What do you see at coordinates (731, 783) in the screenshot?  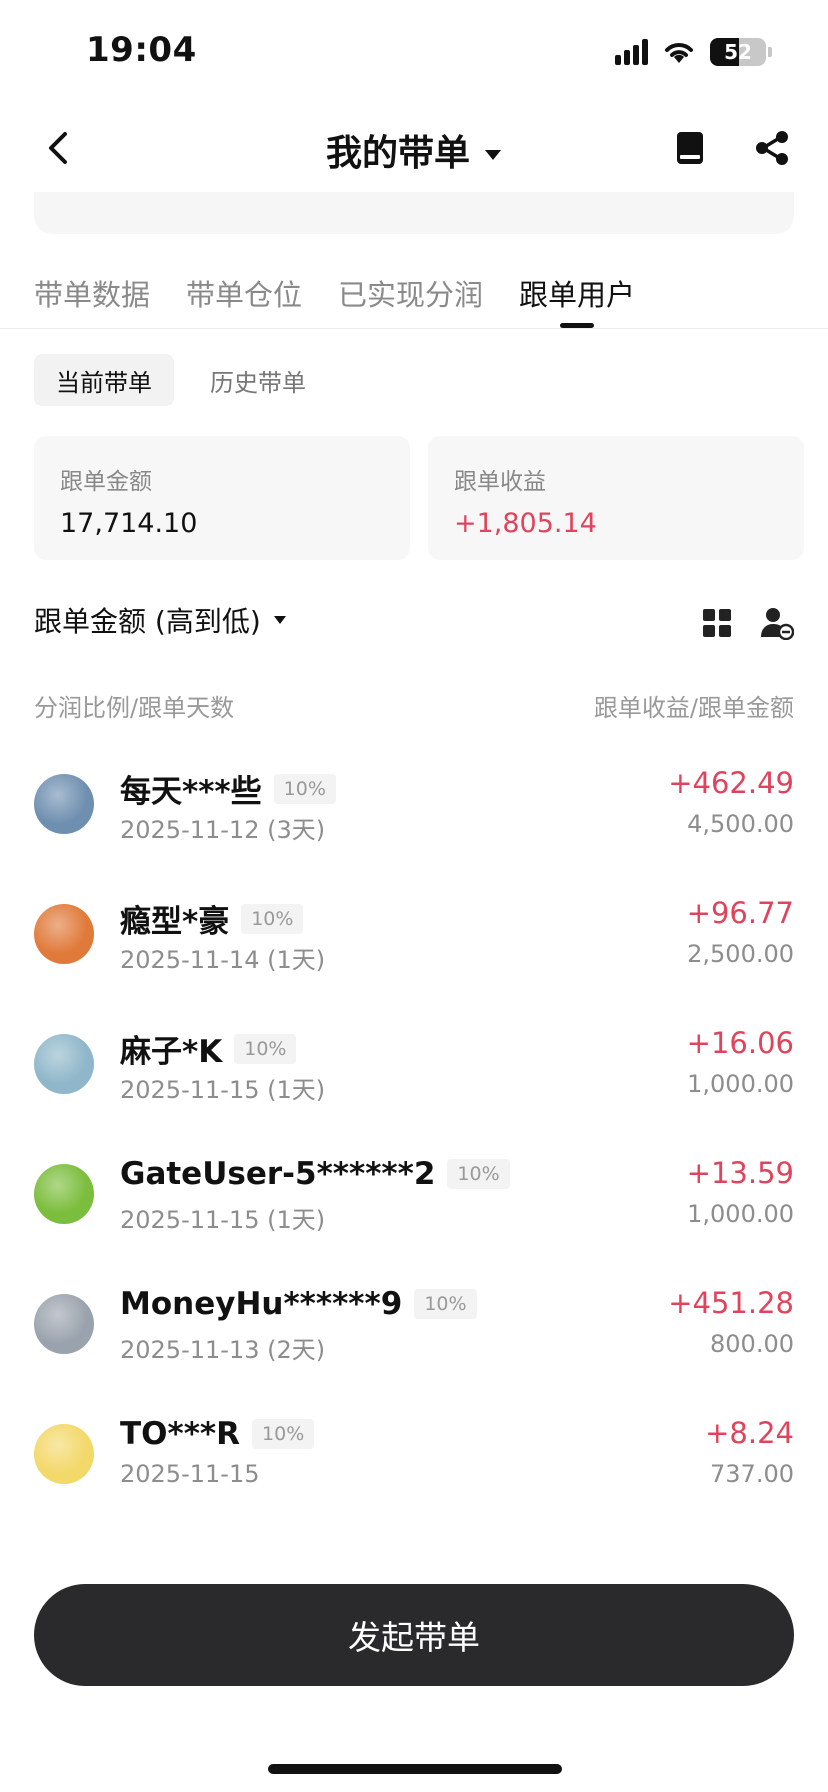 I see `follower-profit: +462.49` at bounding box center [731, 783].